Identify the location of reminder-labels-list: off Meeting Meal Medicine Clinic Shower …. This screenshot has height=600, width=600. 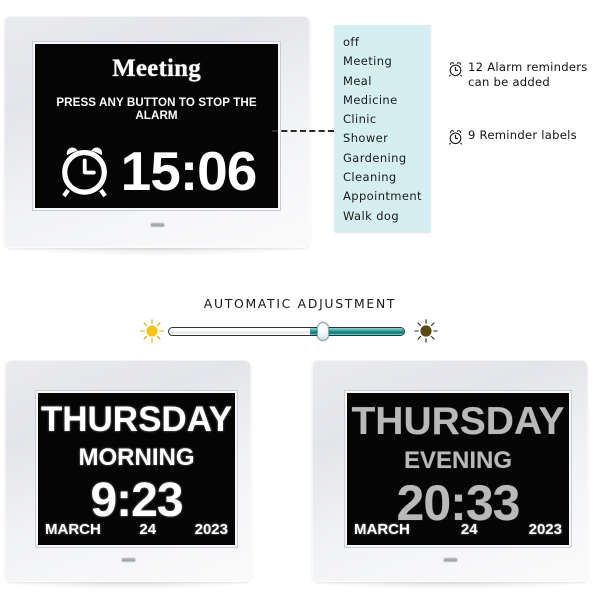
(382, 128).